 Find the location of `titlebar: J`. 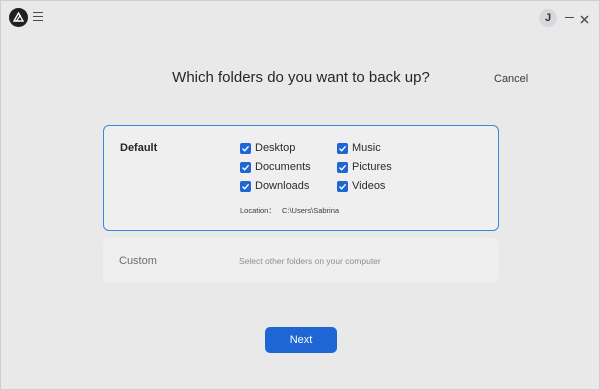

titlebar: J is located at coordinates (300, 17).